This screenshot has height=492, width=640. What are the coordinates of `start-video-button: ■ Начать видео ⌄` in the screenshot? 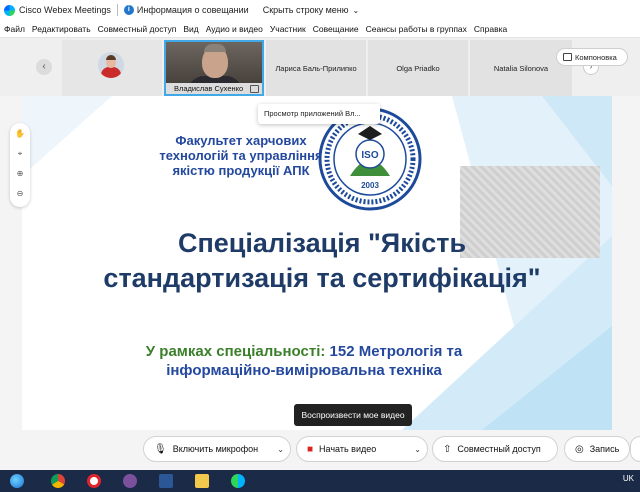 It's located at (362, 449).